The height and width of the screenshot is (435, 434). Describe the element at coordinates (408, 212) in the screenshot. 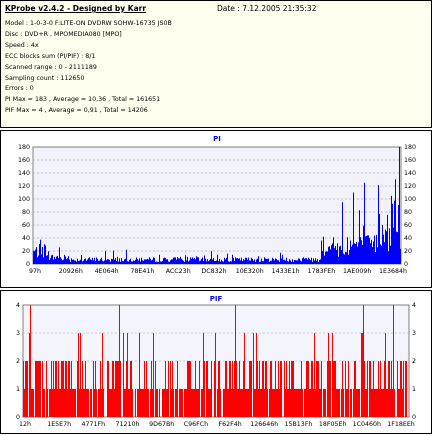

I see `y-tick-label-right: 80` at that location.